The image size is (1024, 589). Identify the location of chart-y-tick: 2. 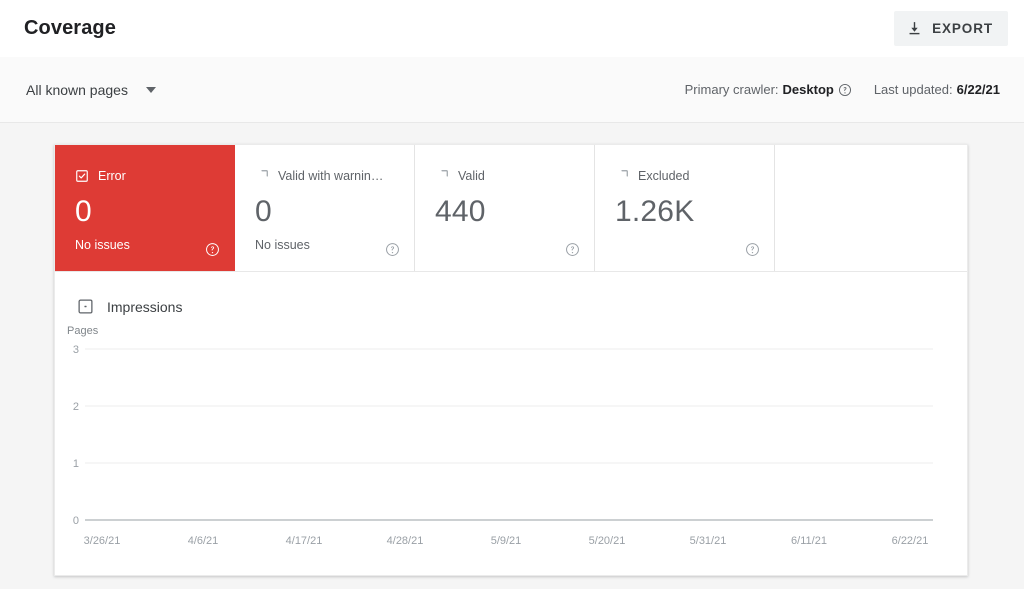
(76, 407).